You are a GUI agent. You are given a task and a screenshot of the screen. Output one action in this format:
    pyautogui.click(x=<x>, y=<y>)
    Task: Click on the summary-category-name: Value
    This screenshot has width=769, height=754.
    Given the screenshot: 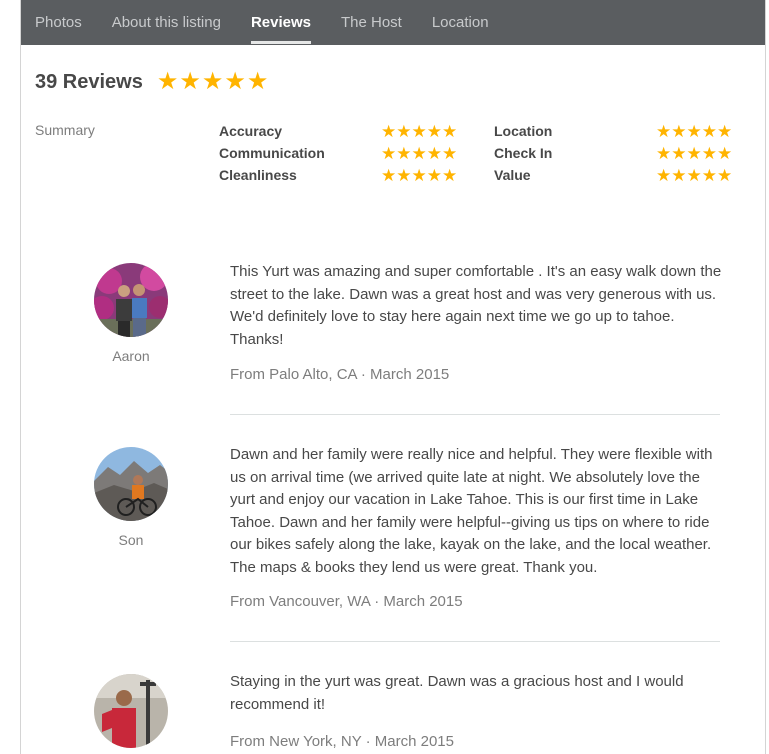 What is the action you would take?
    pyautogui.click(x=512, y=175)
    